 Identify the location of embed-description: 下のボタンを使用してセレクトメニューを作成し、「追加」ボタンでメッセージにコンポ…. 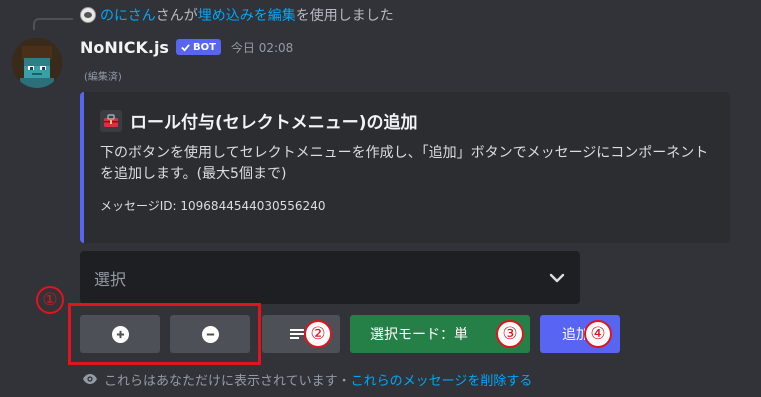
(404, 163).